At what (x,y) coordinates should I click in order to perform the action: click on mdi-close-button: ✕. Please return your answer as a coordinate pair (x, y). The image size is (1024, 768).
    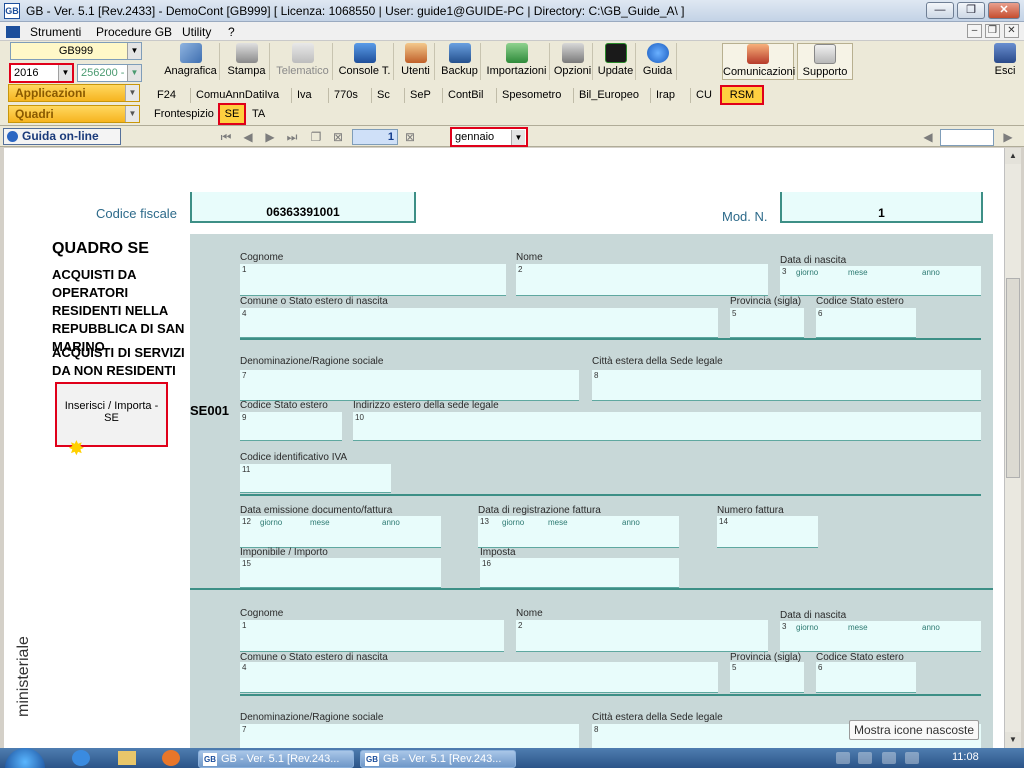
    Looking at the image, I should click on (1011, 31).